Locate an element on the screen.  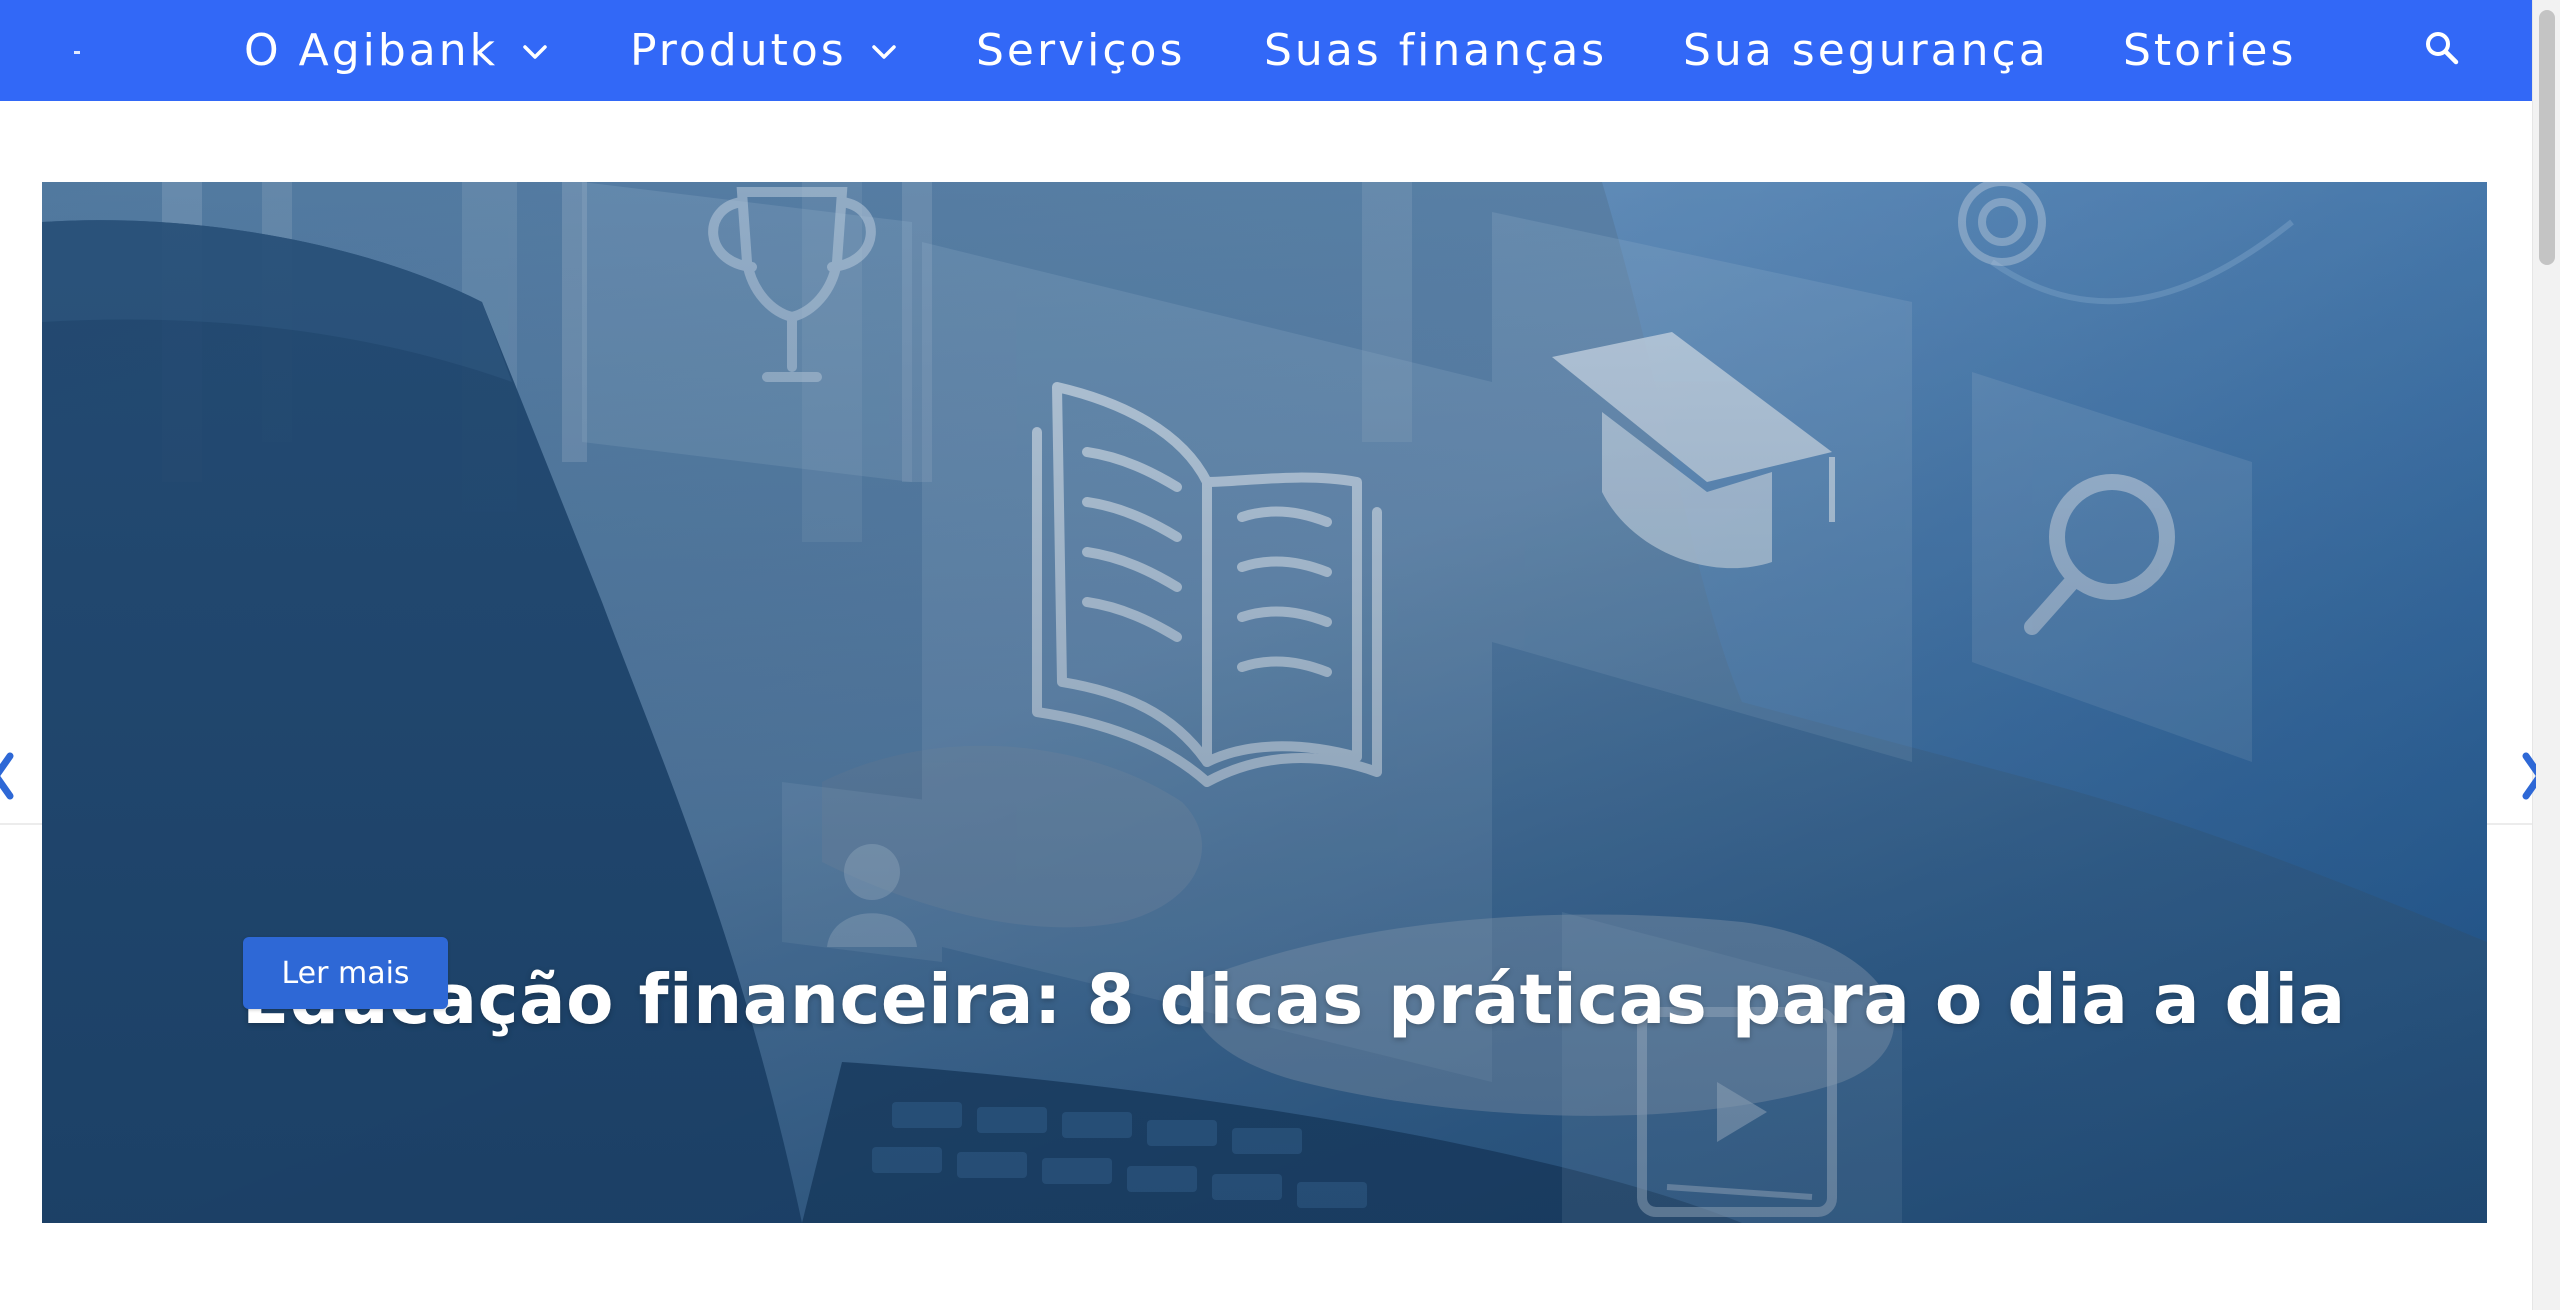
nav-item-label: Produtos is located at coordinates (738, 50).